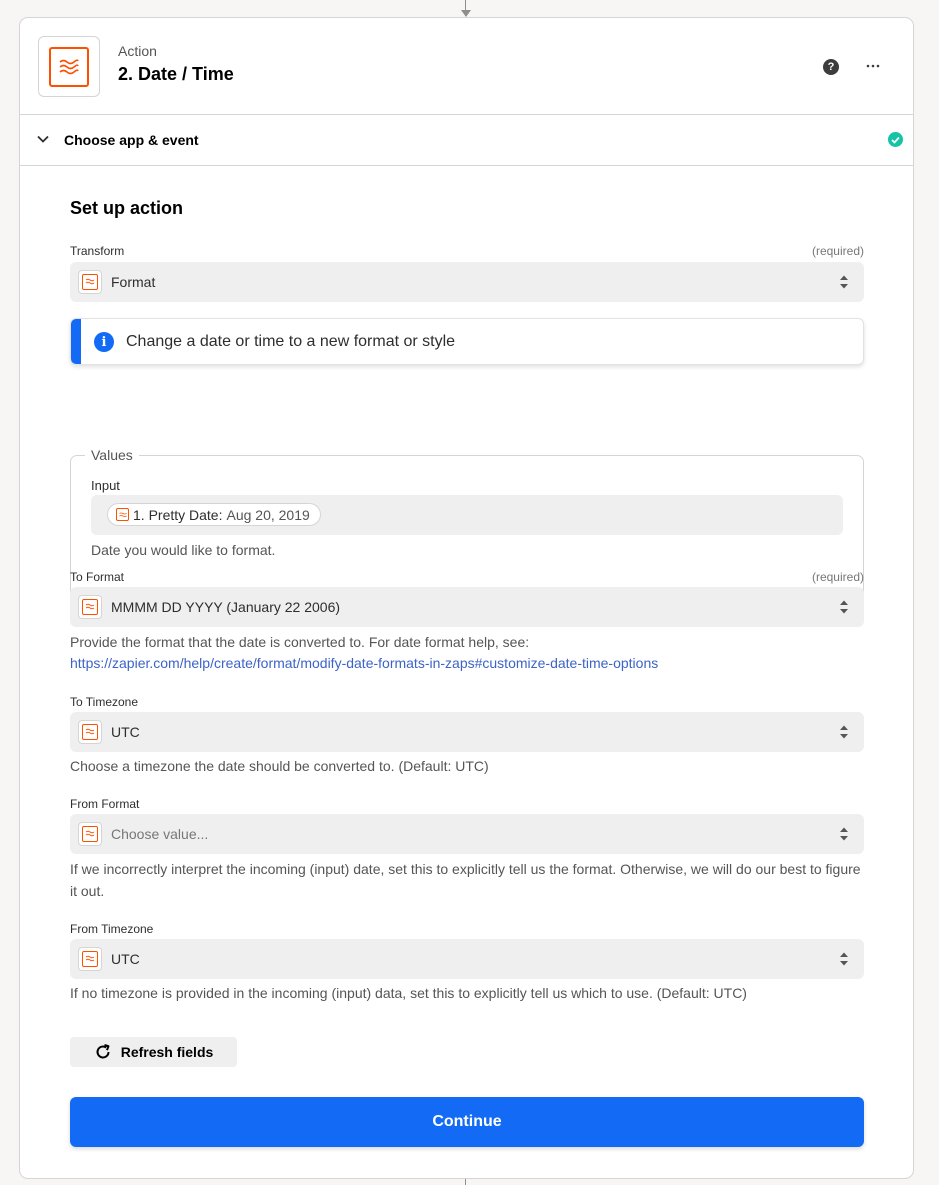 The image size is (939, 1185). Describe the element at coordinates (895, 139) in the screenshot. I see `check-circle-icon` at that location.